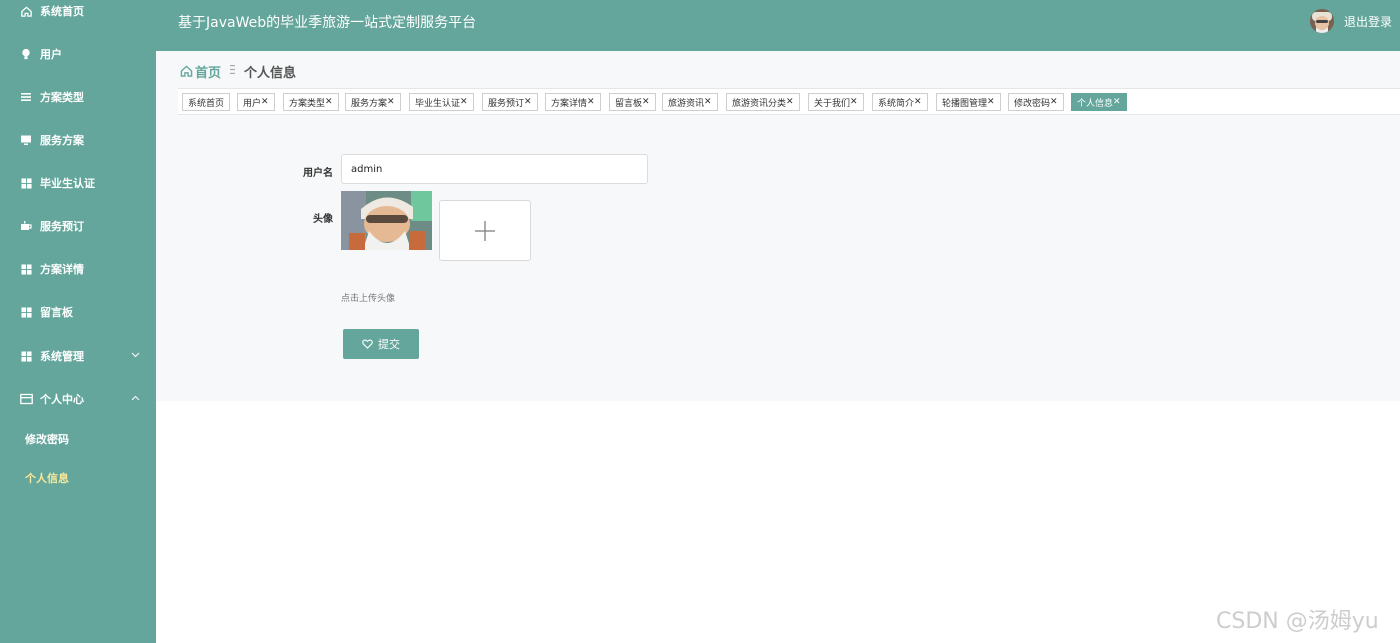 This screenshot has width=1400, height=643. What do you see at coordinates (78, 356) in the screenshot?
I see `sidebar-item-system-management: 系统管理` at bounding box center [78, 356].